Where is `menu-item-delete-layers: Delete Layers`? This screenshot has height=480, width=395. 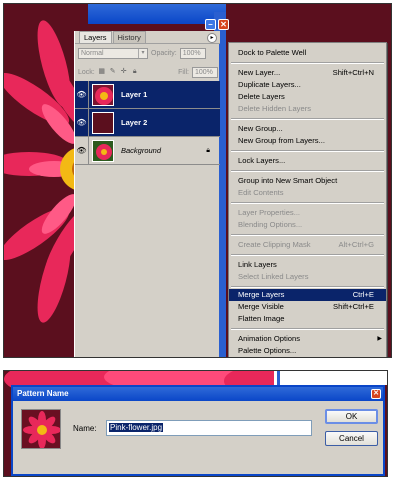
menu-item-delete-layers: Delete Layers is located at coordinates (307, 97).